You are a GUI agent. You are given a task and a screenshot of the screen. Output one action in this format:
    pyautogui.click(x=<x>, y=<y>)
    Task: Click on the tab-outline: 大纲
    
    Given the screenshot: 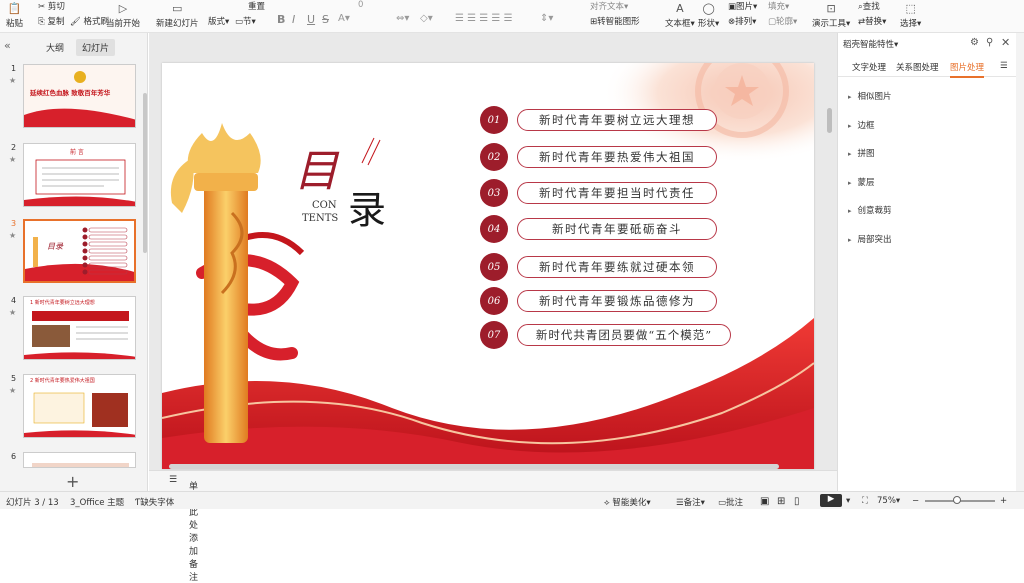 What is the action you would take?
    pyautogui.click(x=55, y=47)
    